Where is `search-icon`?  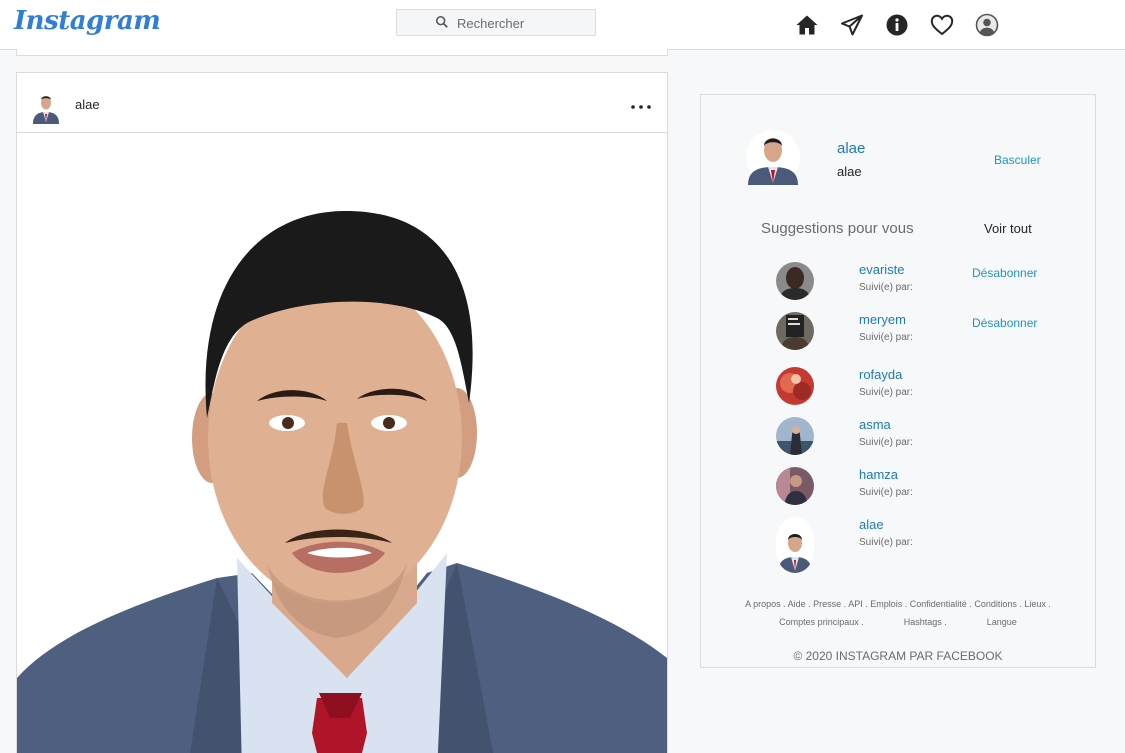 search-icon is located at coordinates (441, 21).